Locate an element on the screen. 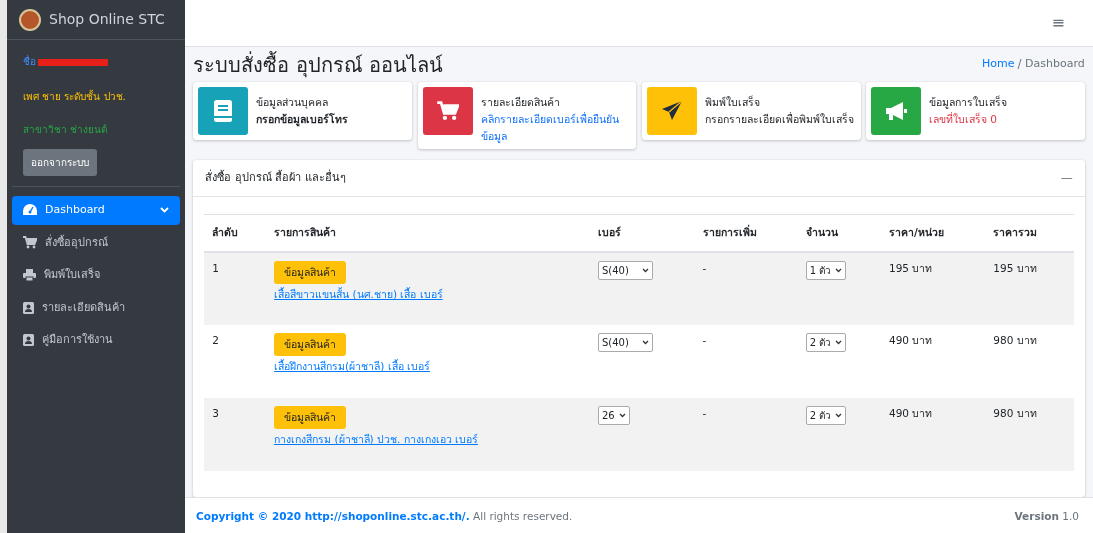  info-box-text: คลิกรายละเอียดเบอร์เพื่อยืนยันข้อมูล is located at coordinates (556, 127).